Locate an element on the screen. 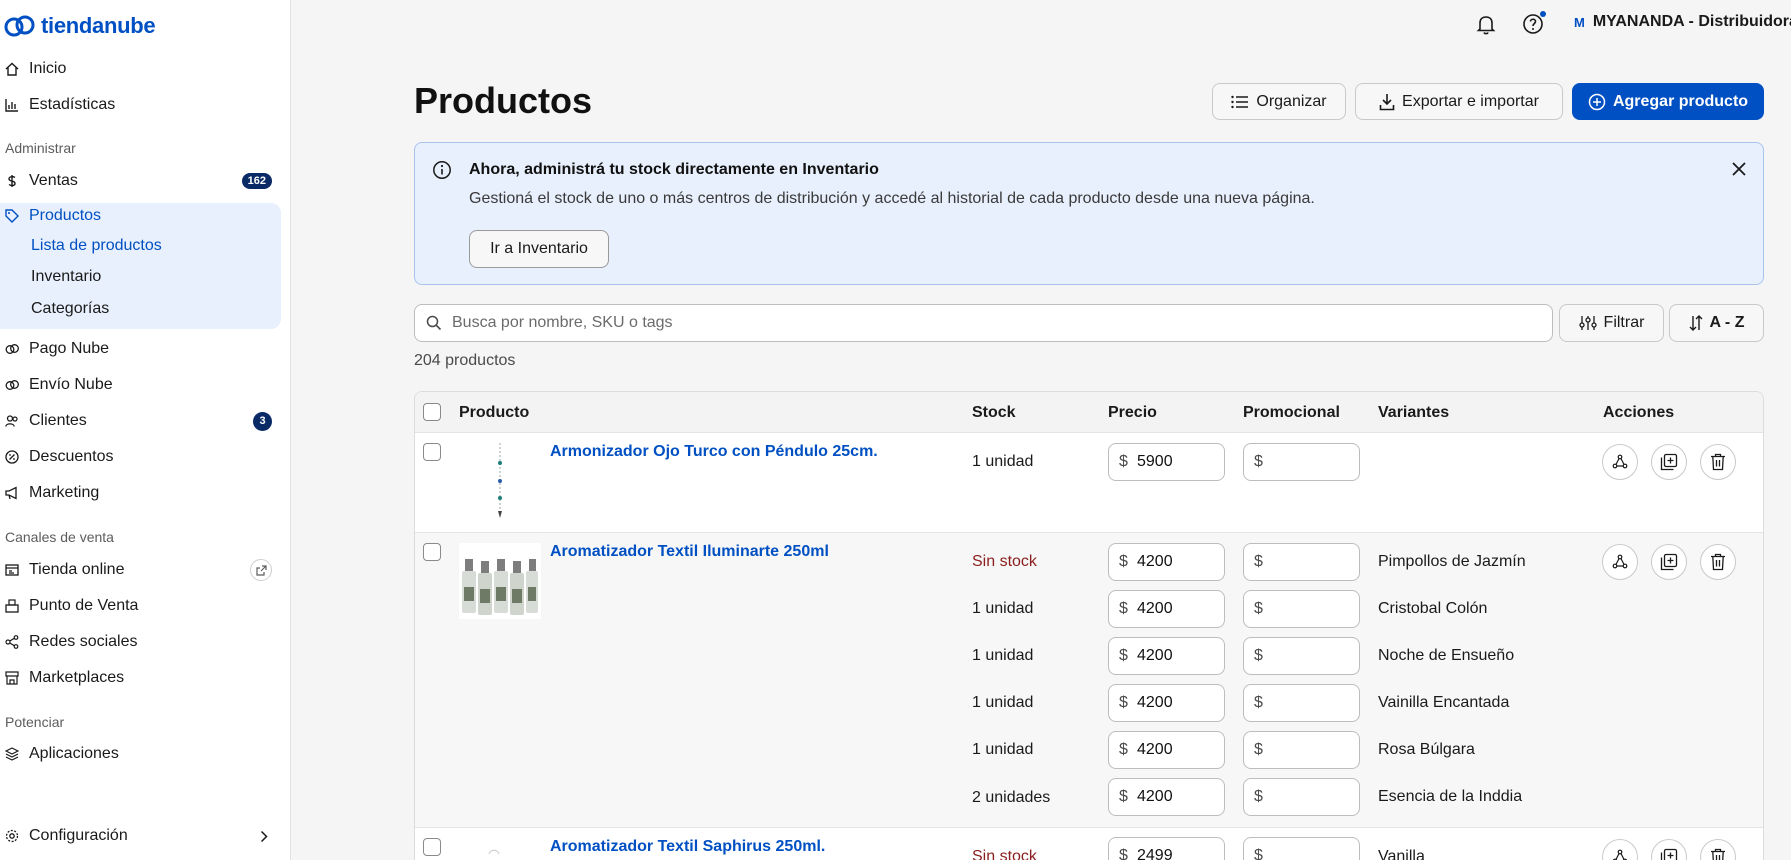 Image resolution: width=1791 pixels, height=860 pixels. price-value: 2499 is located at coordinates (1155, 853).